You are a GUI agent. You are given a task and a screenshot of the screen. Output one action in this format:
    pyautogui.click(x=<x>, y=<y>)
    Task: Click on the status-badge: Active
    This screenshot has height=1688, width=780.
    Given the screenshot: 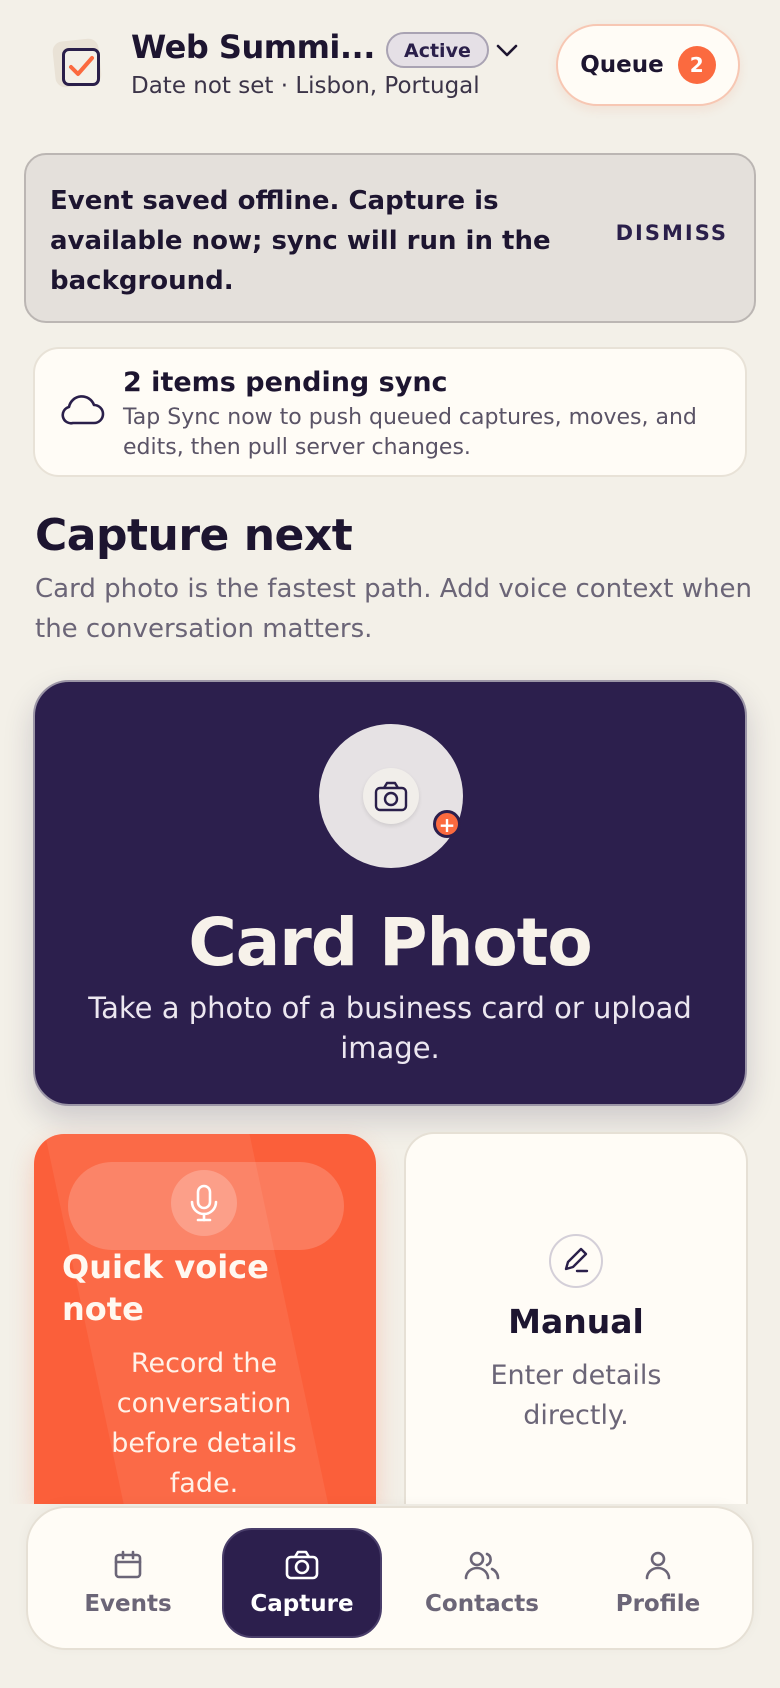 What is the action you would take?
    pyautogui.click(x=437, y=50)
    